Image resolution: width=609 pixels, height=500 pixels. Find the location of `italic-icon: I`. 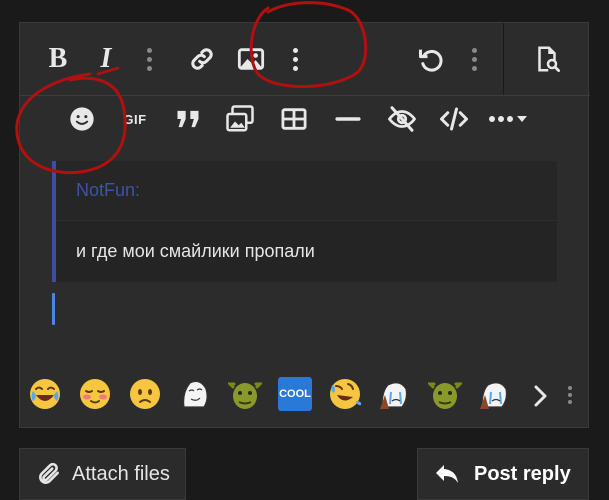

italic-icon: I is located at coordinates (106, 58).